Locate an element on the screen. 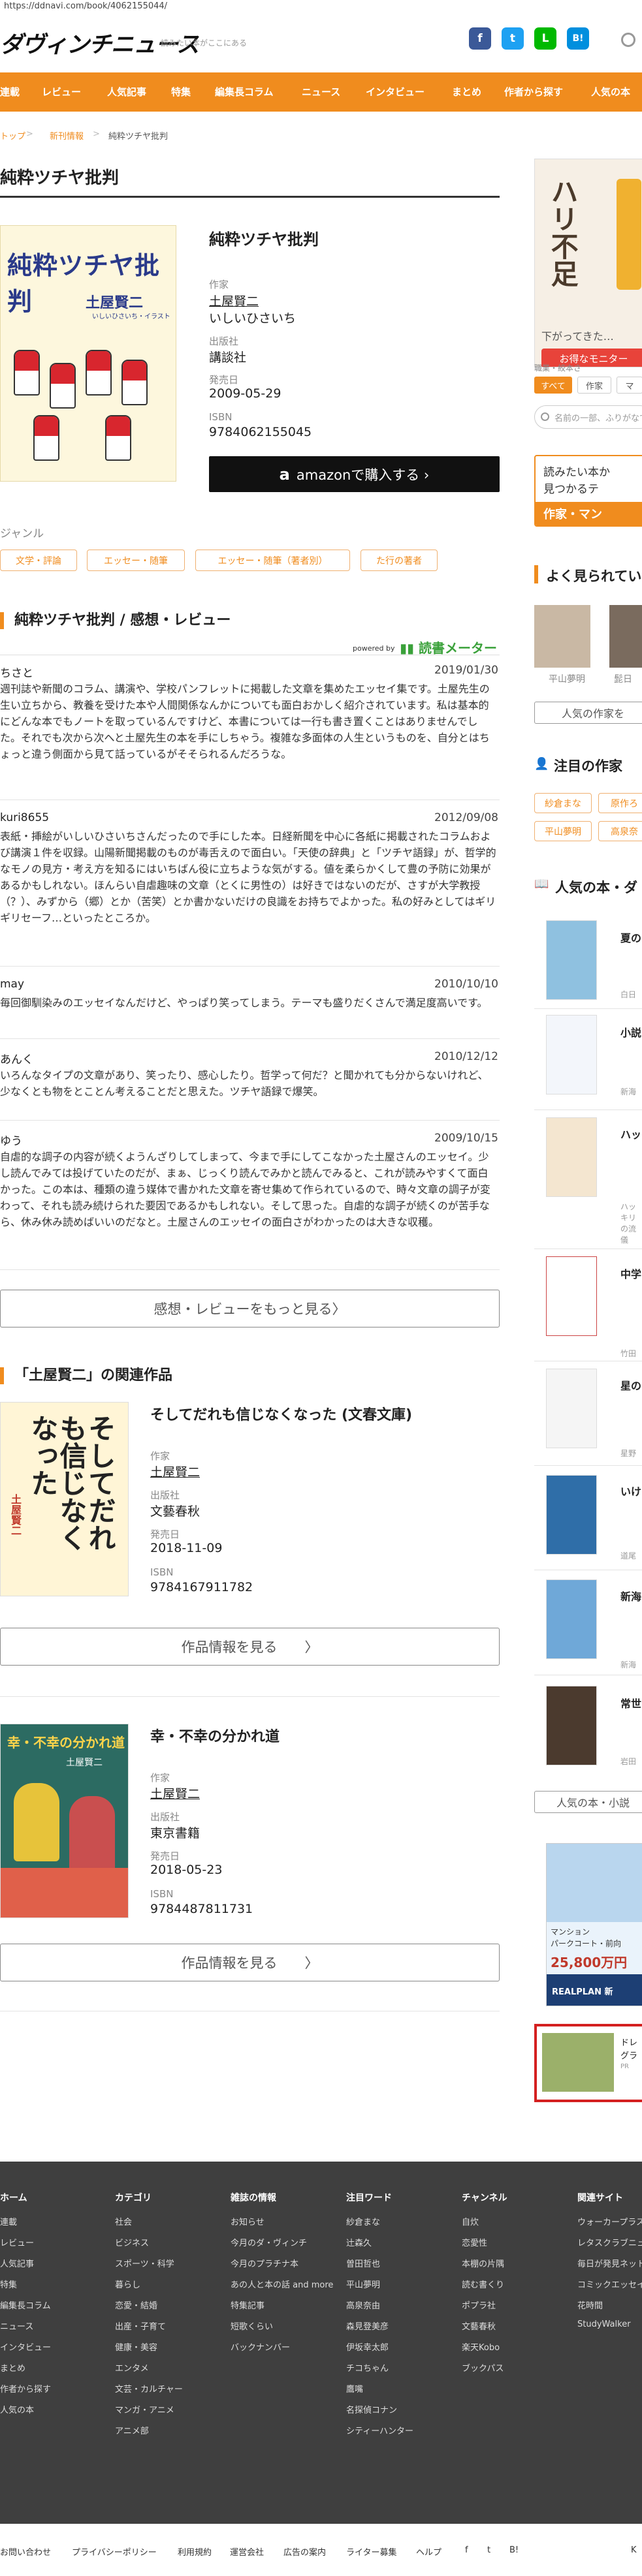 The image size is (642, 2576). kakuyomu-icon: K is located at coordinates (634, 2550).